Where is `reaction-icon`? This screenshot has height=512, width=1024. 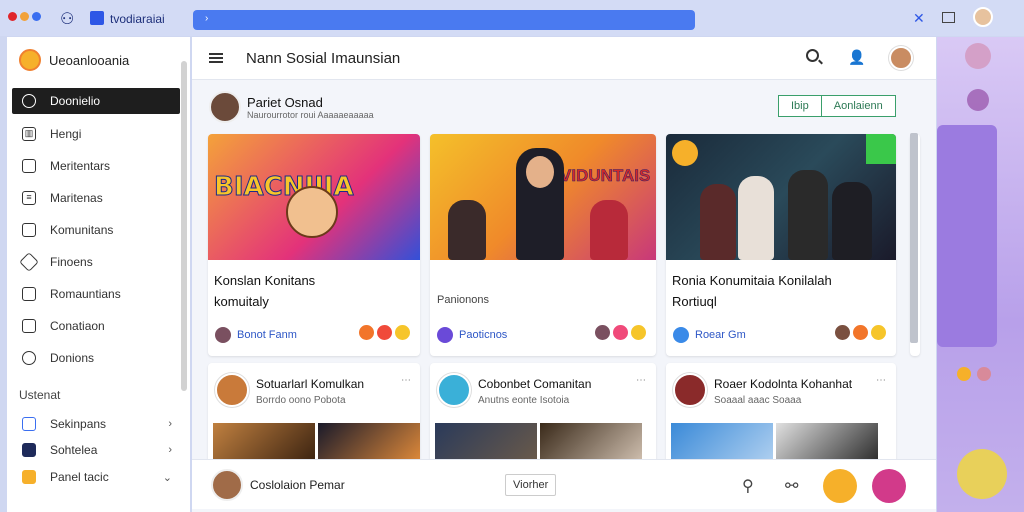
reaction-icon is located at coordinates (964, 374).